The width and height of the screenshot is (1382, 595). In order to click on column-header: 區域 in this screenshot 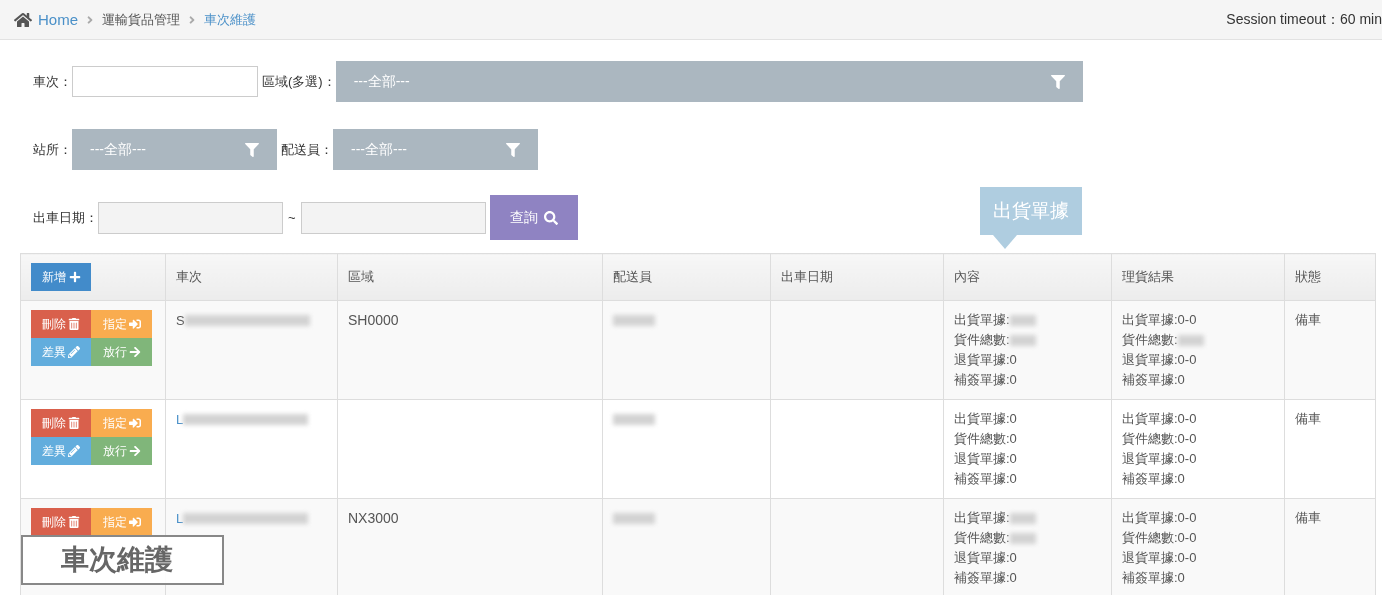, I will do `click(470, 277)`.